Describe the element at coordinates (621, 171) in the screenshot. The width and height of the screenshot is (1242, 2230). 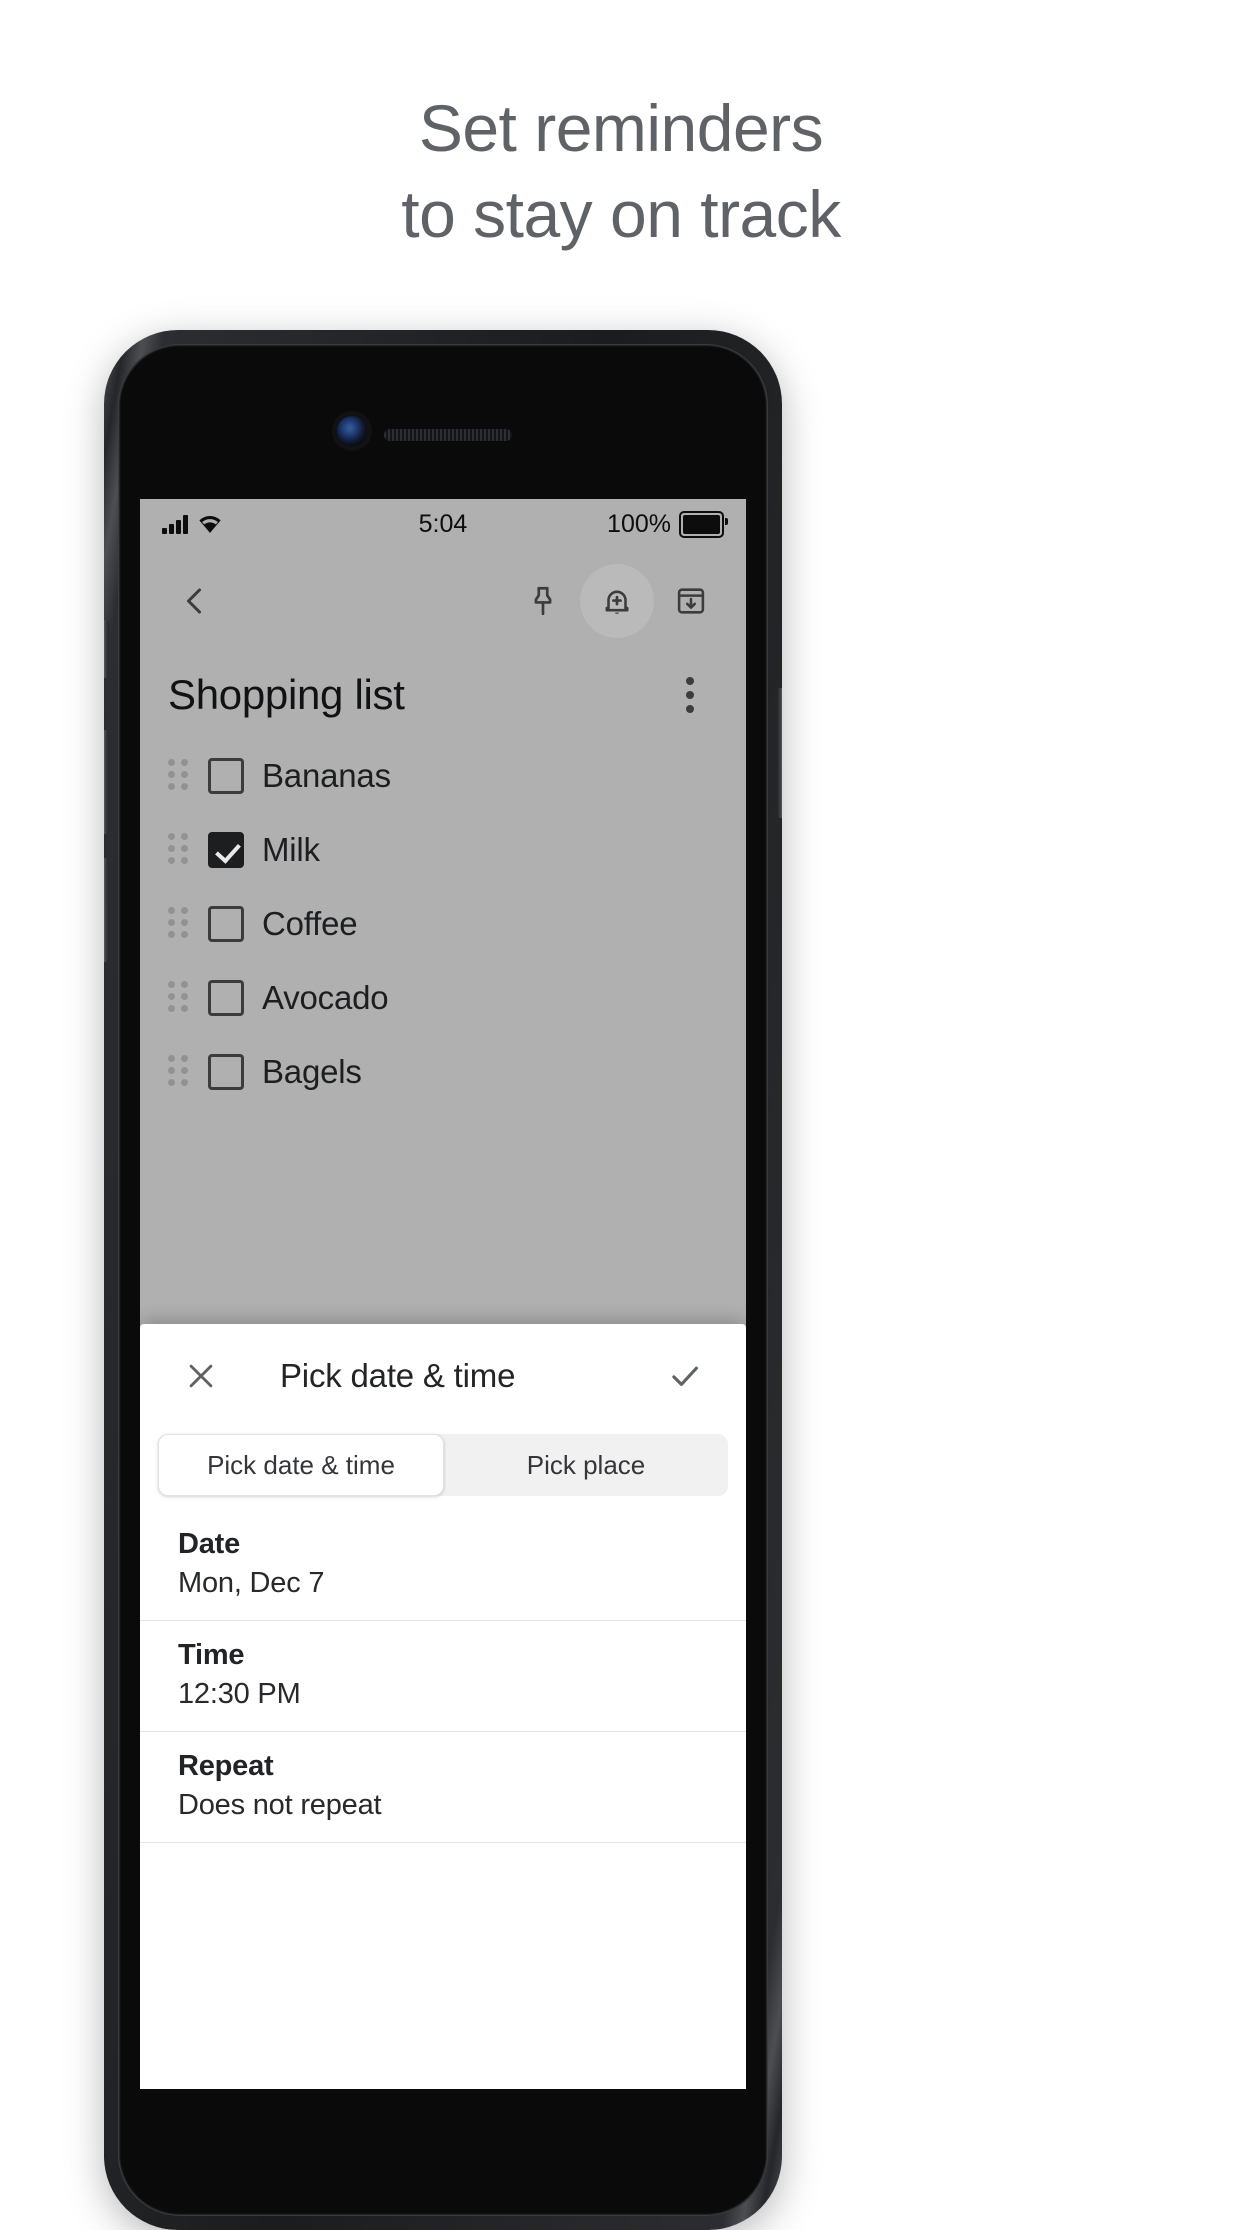
I see `page-title: Set reminders to stay on track` at that location.